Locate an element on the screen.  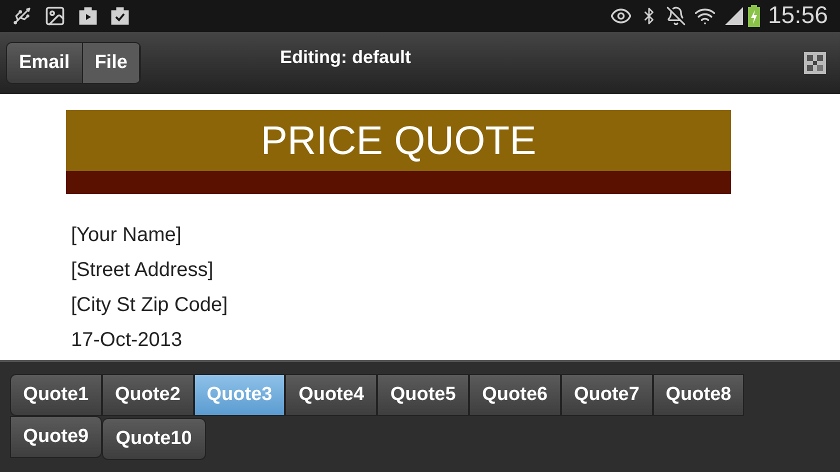
quote-tab: Quote8 is located at coordinates (698, 395).